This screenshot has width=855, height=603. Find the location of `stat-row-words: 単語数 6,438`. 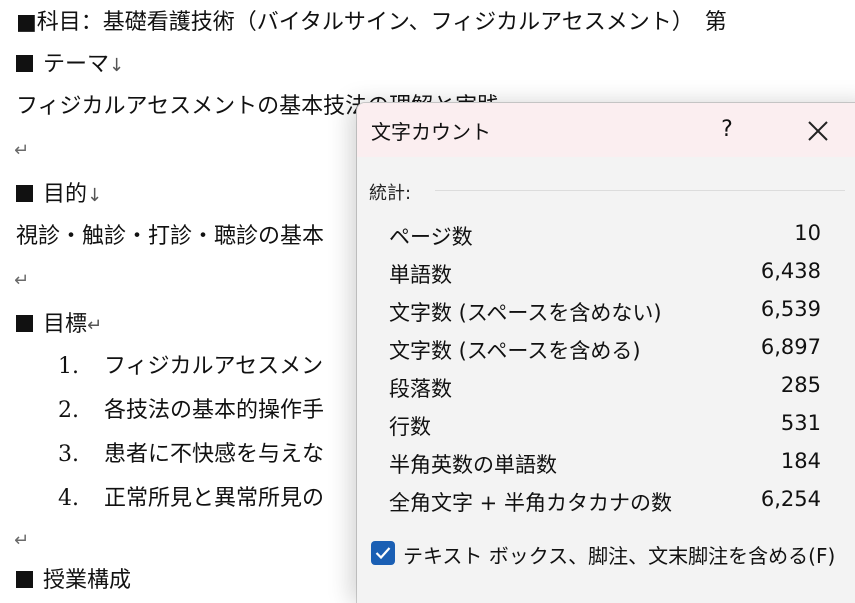

stat-row-words: 単語数 6,438 is located at coordinates (605, 273).